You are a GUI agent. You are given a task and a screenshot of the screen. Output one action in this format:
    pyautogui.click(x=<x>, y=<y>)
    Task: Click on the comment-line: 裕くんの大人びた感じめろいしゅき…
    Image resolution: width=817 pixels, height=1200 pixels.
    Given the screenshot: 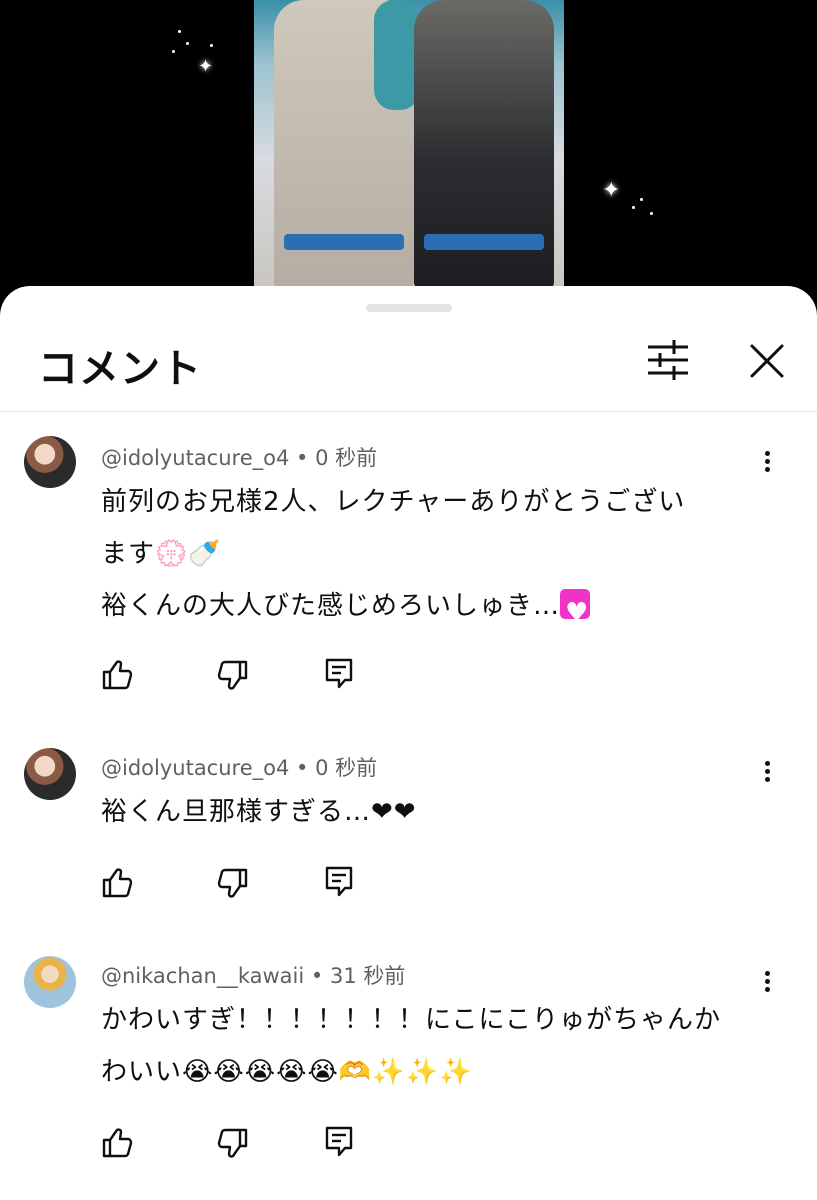 What is the action you would take?
    pyautogui.click(x=426, y=609)
    